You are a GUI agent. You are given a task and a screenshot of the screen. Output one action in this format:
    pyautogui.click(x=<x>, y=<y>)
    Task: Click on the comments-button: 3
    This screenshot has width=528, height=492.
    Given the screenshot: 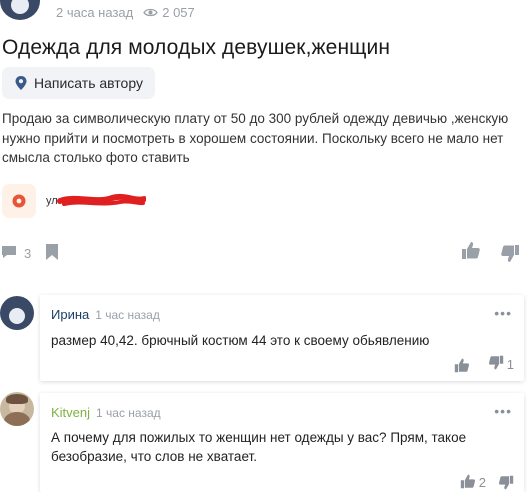 What is the action you would take?
    pyautogui.click(x=15, y=253)
    